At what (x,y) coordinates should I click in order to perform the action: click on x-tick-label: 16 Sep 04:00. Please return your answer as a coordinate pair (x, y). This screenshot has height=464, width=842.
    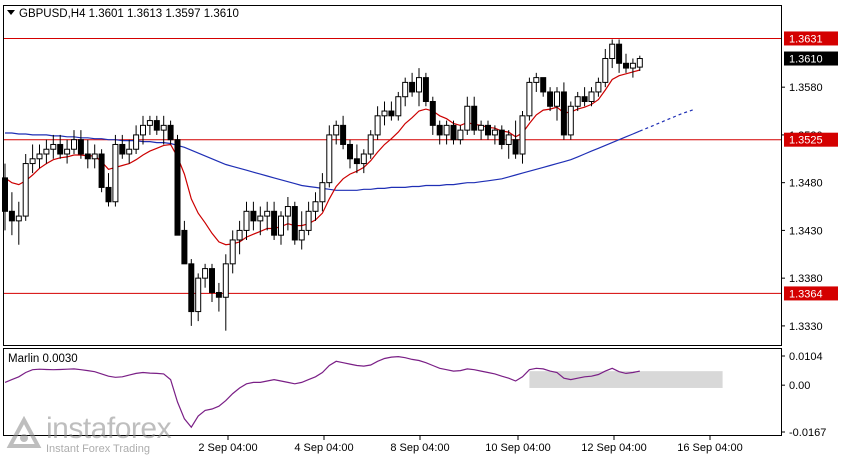
    Looking at the image, I should click on (709, 448).